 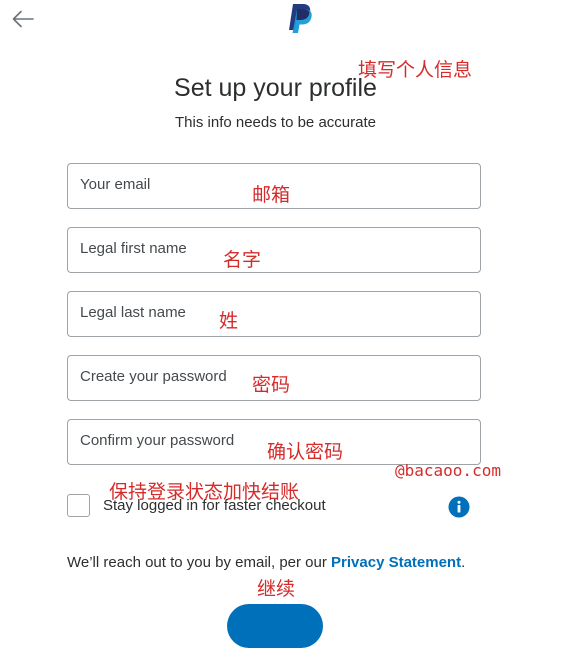 I want to click on annotation-continue: 继续, so click(x=276, y=589).